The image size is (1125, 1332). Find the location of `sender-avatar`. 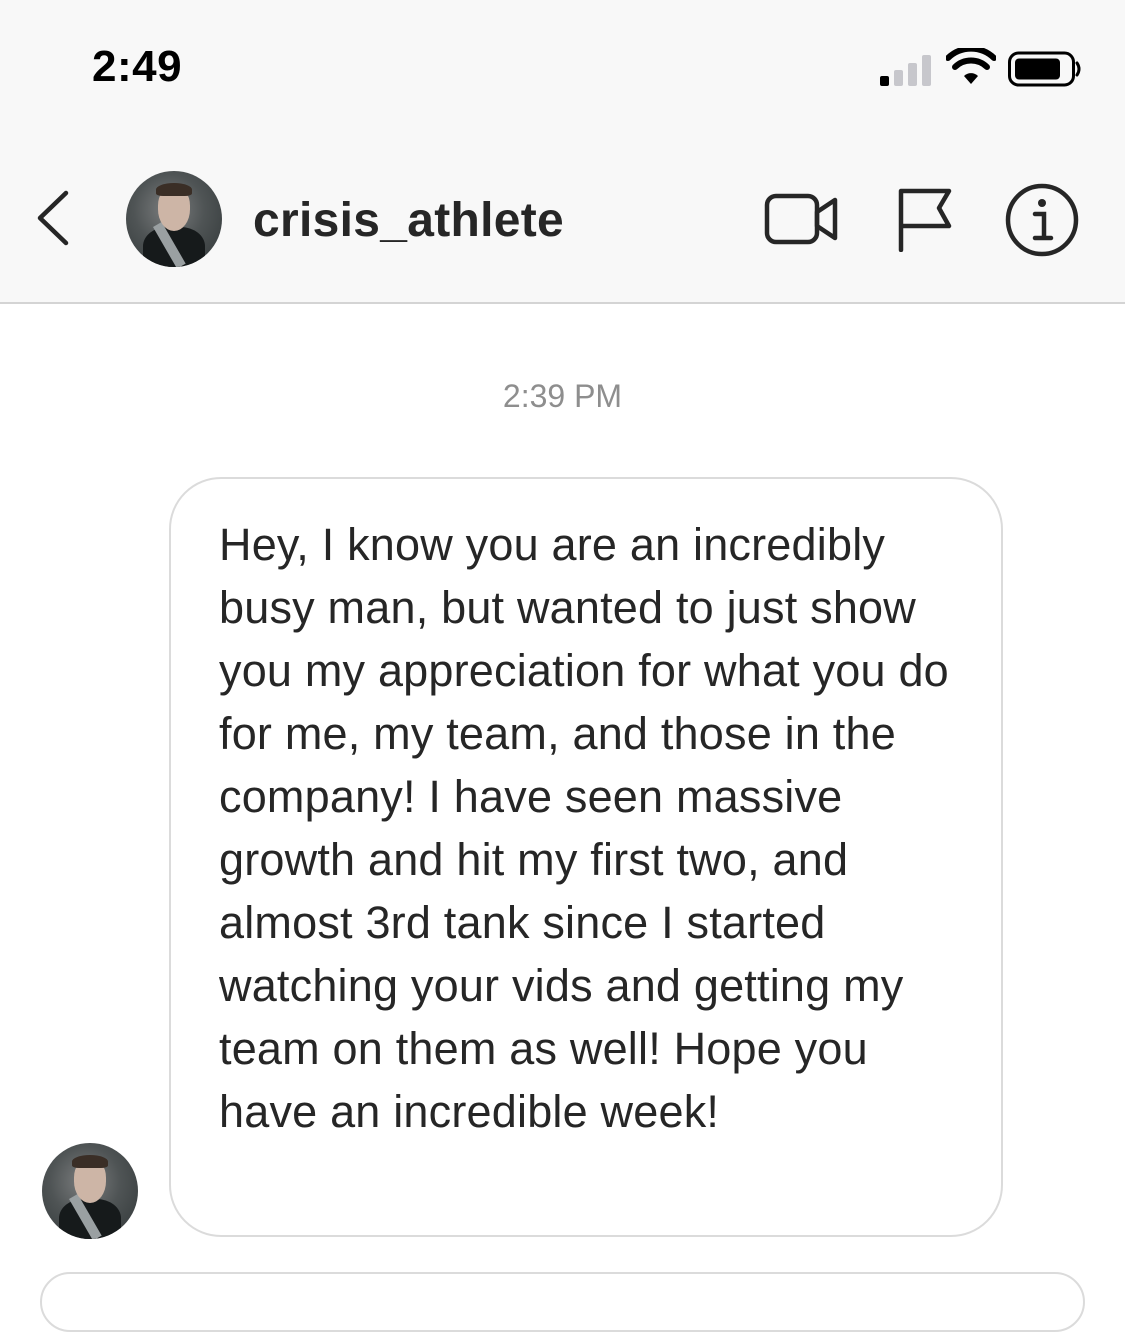

sender-avatar is located at coordinates (90, 1191).